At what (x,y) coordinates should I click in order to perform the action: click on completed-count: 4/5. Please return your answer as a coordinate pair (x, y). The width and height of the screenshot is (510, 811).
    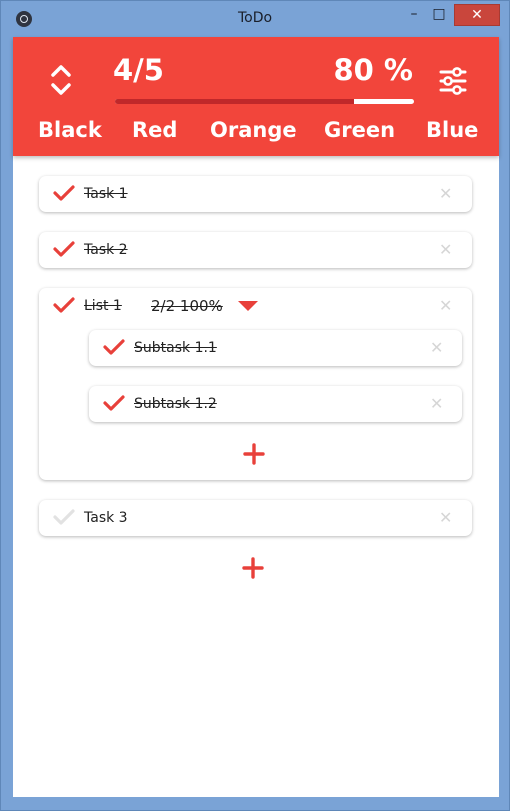
    Looking at the image, I should click on (138, 70).